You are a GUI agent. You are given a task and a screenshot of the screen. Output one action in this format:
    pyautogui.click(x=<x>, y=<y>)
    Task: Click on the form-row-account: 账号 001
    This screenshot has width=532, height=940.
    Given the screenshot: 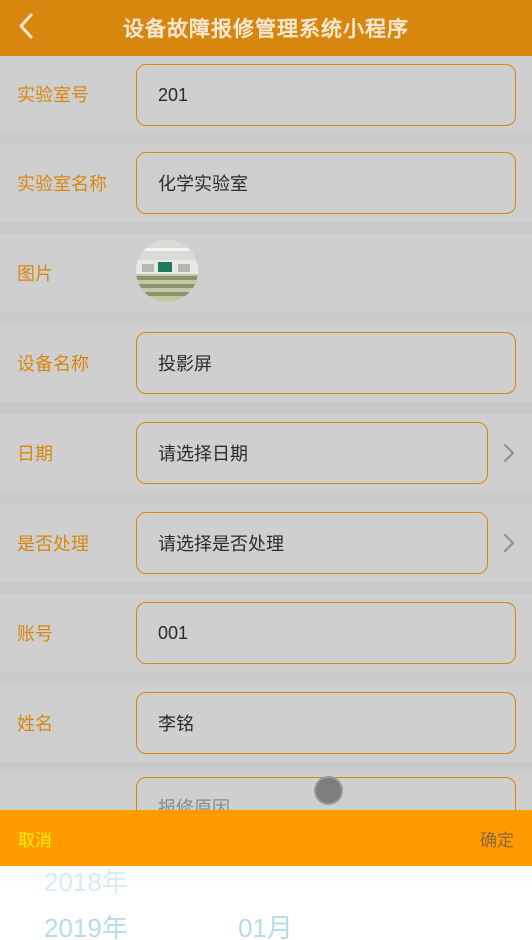 What is the action you would take?
    pyautogui.click(x=266, y=633)
    